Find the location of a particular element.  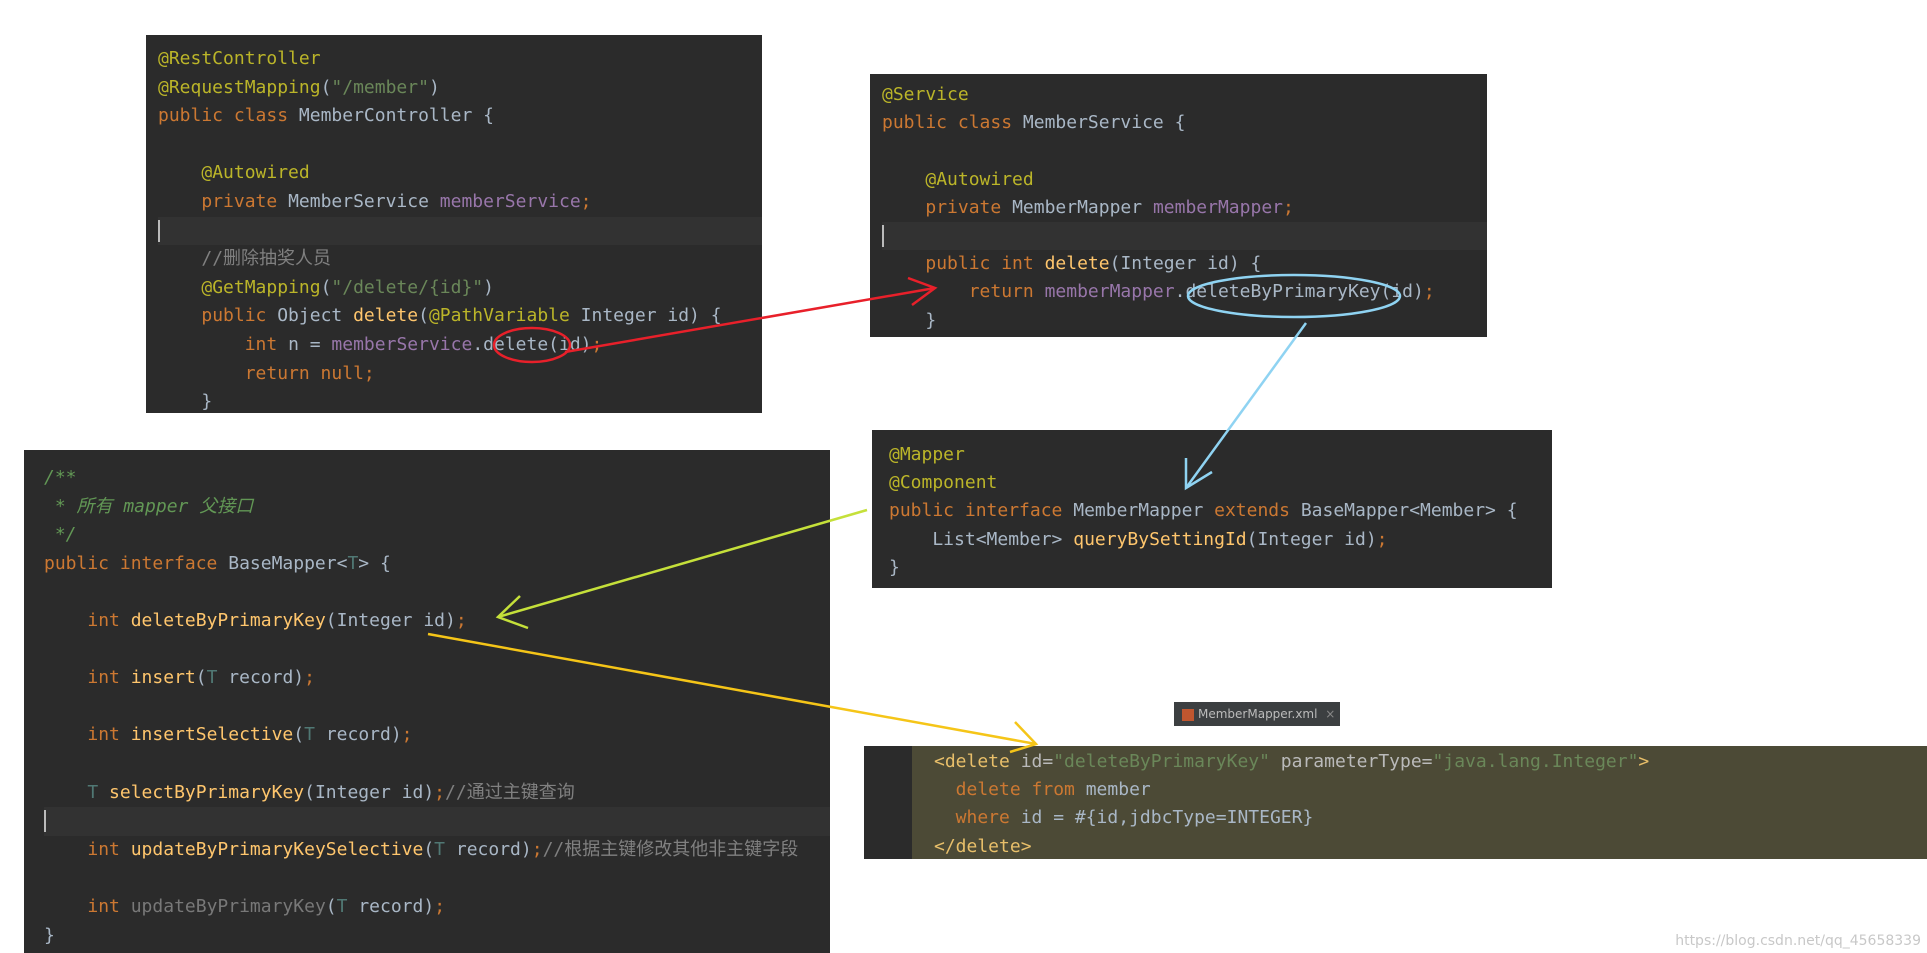

green-arrow-annotation is located at coordinates (682, 563).